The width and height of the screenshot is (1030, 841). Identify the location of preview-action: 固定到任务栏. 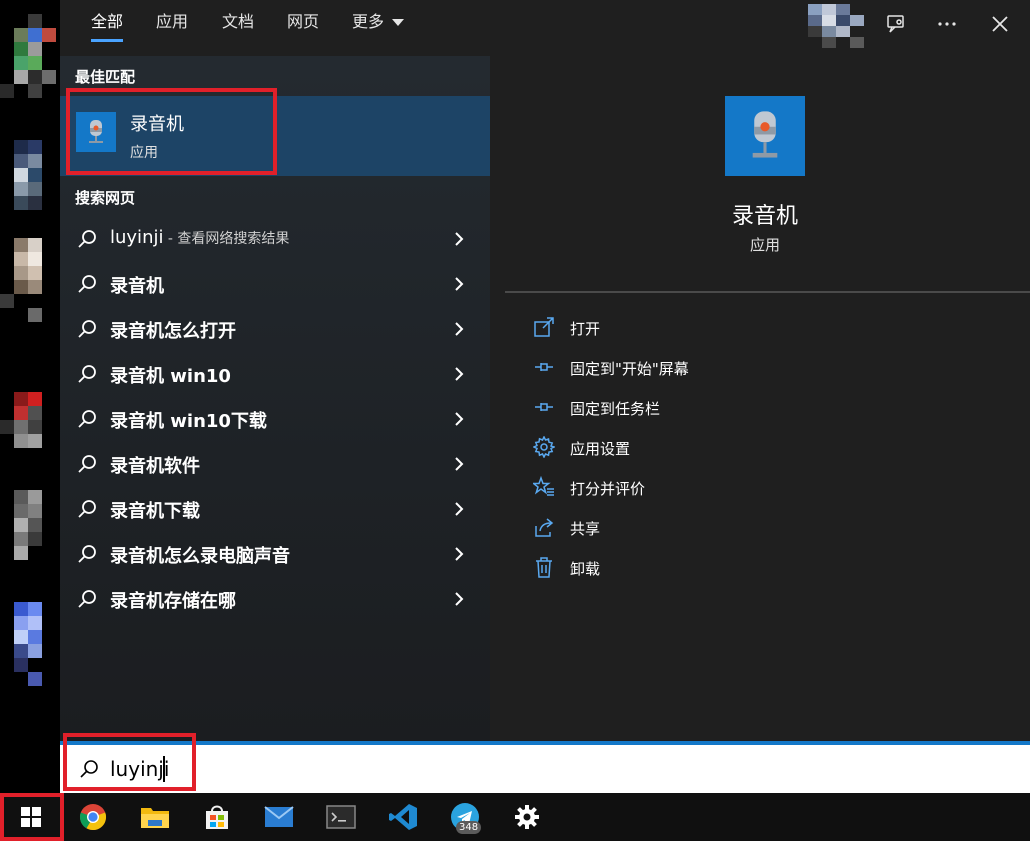
(683, 409).